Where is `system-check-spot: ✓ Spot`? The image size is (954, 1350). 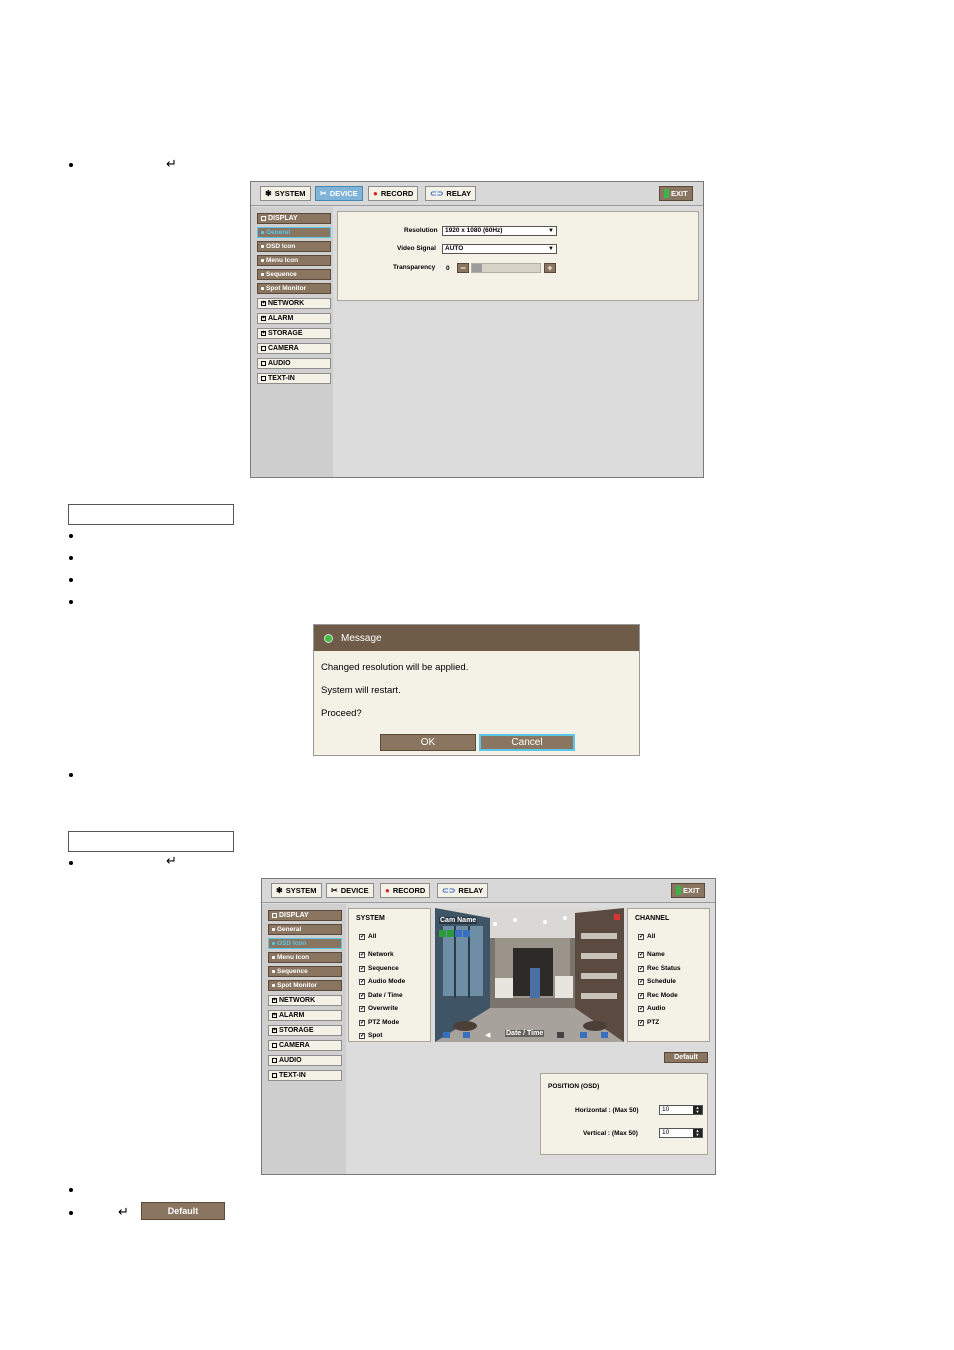
system-check-spot: ✓ Spot is located at coordinates (370, 1035).